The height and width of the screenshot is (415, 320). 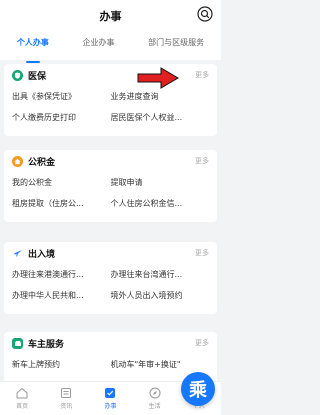 What do you see at coordinates (61, 96) in the screenshot?
I see `service-item: 出具《参保凭证》` at bounding box center [61, 96].